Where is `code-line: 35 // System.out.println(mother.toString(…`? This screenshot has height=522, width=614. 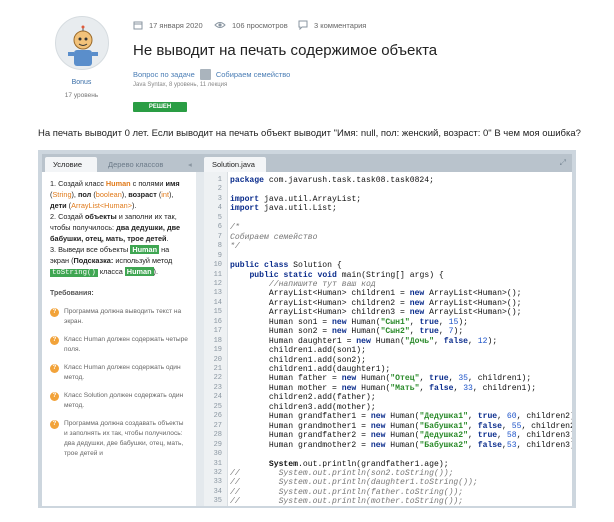 code-line: 35 // System.out.println(mother.toString(… is located at coordinates (388, 501).